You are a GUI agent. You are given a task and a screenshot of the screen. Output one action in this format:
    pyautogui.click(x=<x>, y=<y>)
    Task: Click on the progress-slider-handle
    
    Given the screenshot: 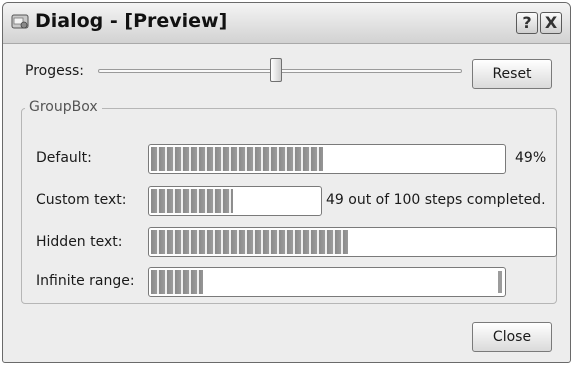 What is the action you would take?
    pyautogui.click(x=276, y=70)
    